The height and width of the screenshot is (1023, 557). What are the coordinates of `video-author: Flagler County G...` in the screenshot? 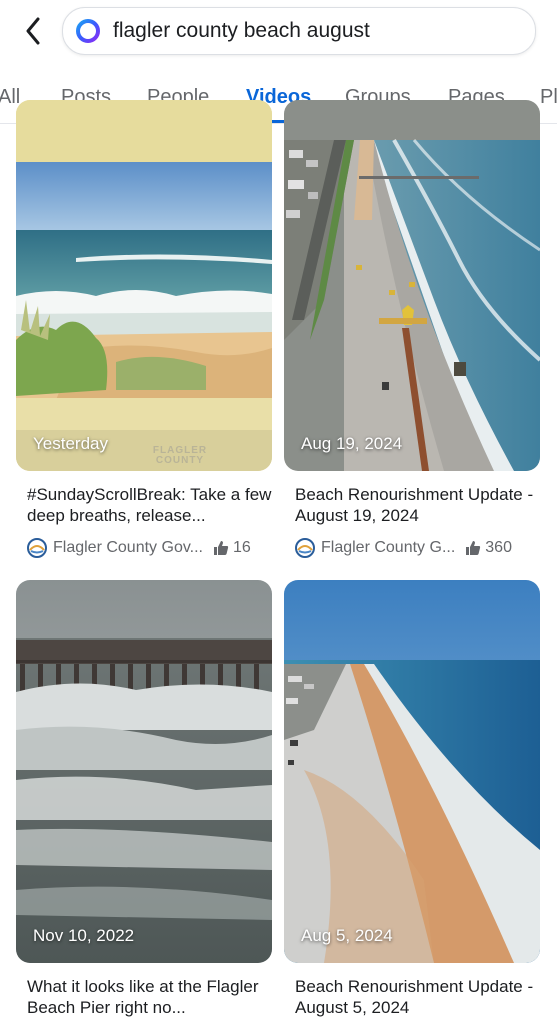 It's located at (388, 548).